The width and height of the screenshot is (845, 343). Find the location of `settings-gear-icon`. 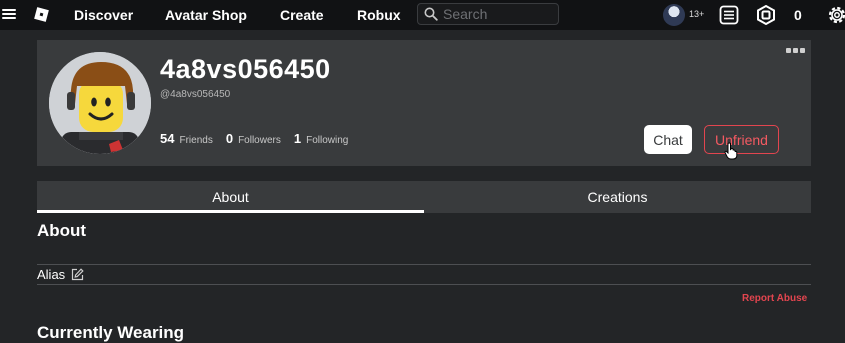

settings-gear-icon is located at coordinates (835, 15).